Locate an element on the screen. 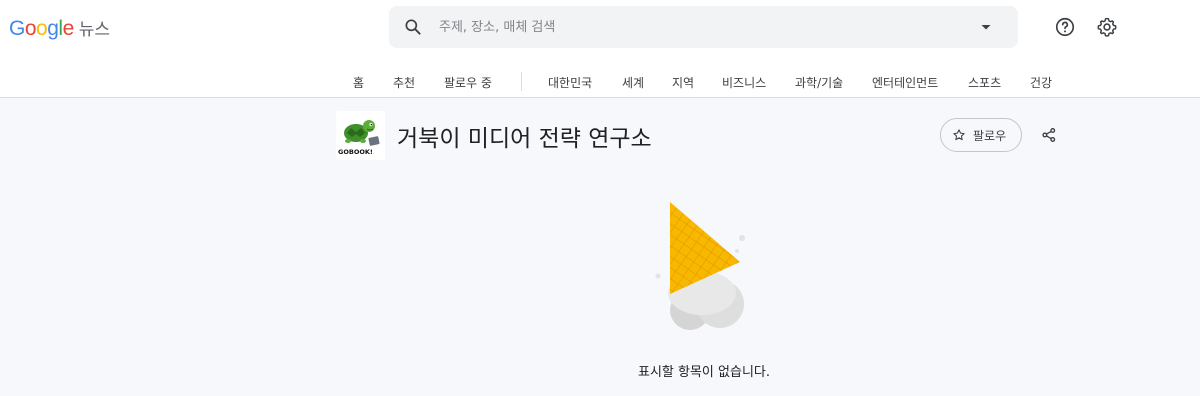 The width and height of the screenshot is (1200, 396). share-icon is located at coordinates (1049, 135).